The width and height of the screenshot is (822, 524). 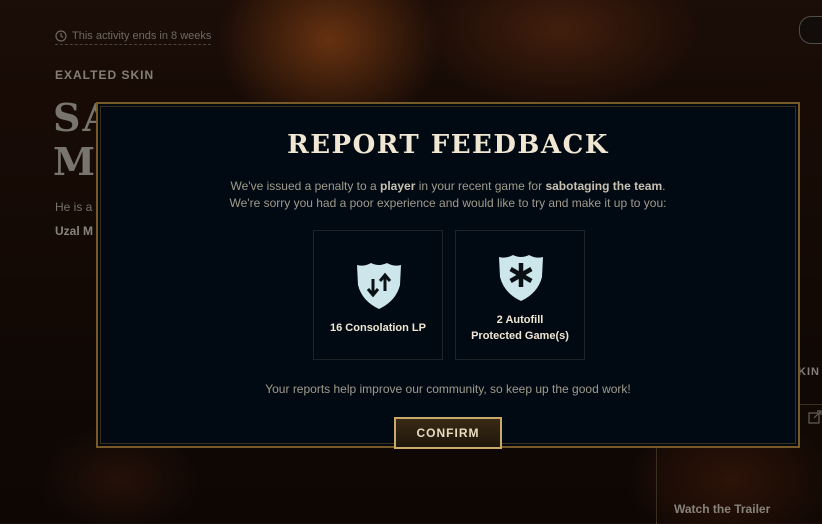 What do you see at coordinates (604, 186) in the screenshot?
I see `message-emphasis-sabotaging: sabotaging the team` at bounding box center [604, 186].